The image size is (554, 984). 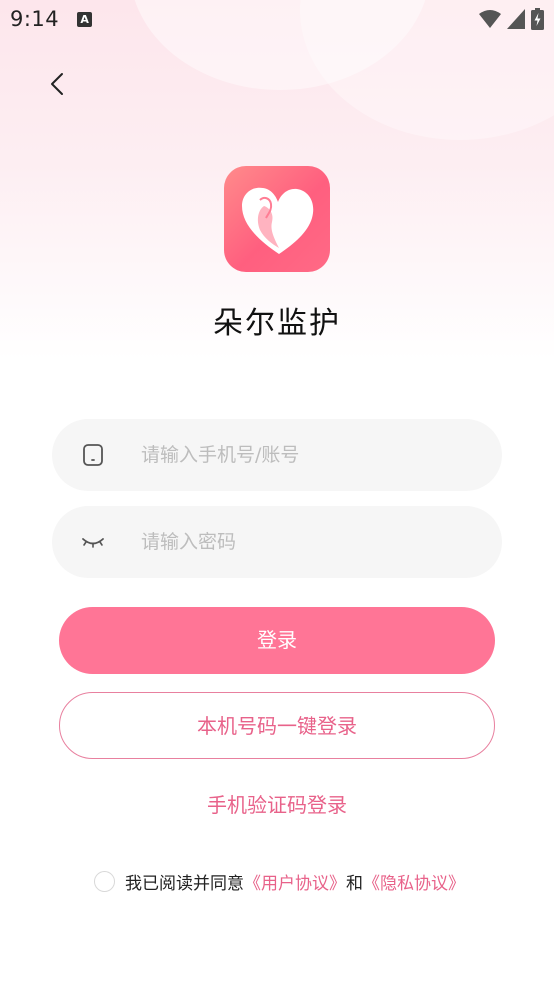 What do you see at coordinates (537, 19) in the screenshot?
I see `battery-icon` at bounding box center [537, 19].